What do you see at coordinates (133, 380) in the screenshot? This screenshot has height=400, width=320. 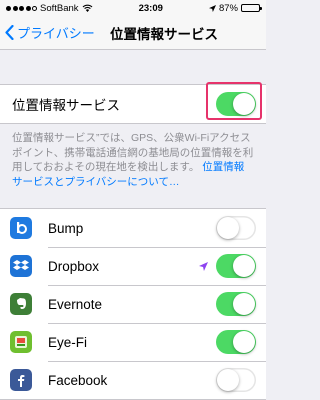 I see `app-row: Facebook` at bounding box center [133, 380].